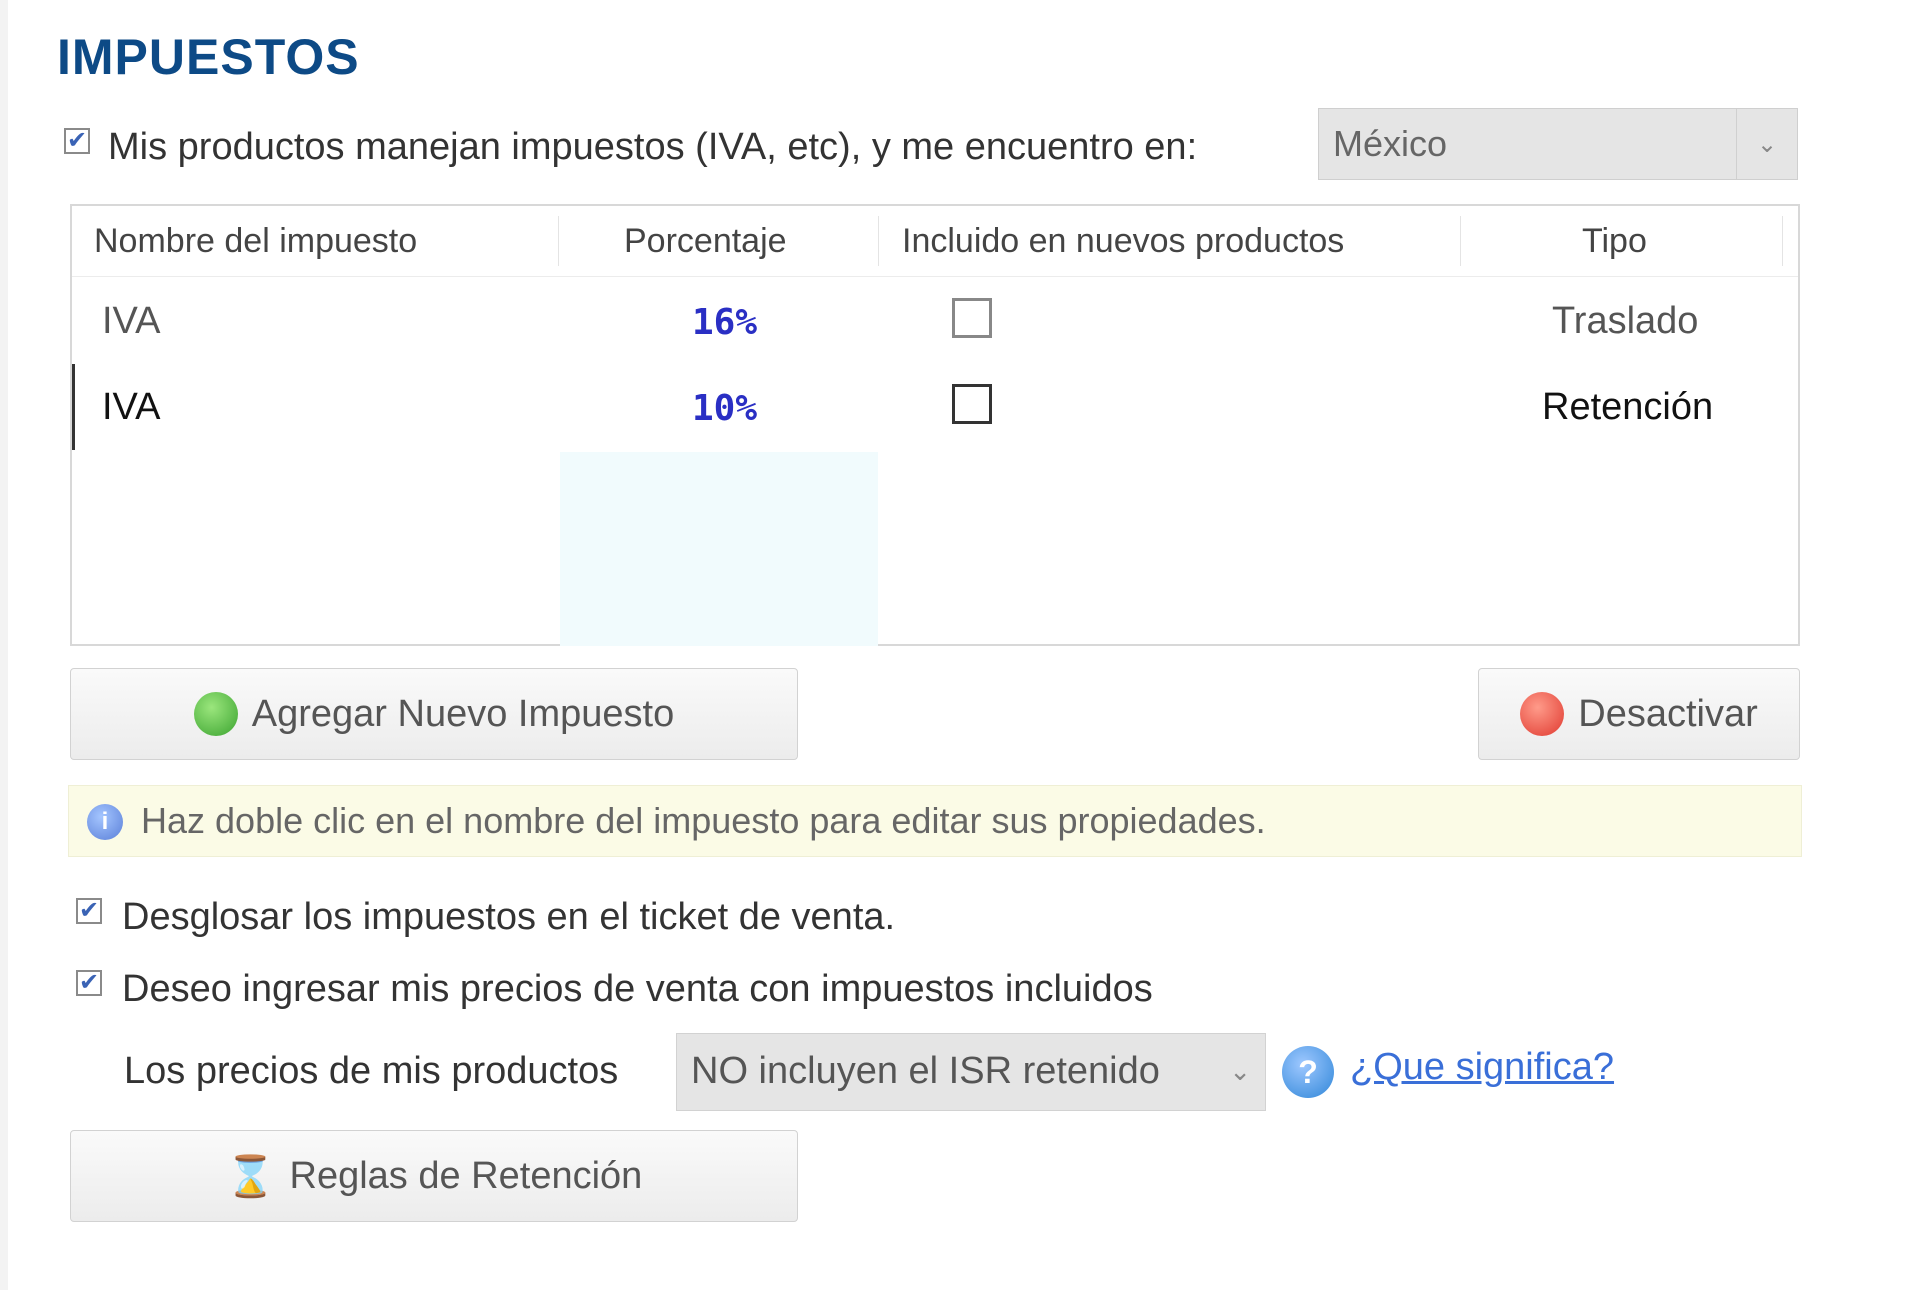  What do you see at coordinates (1628, 407) in the screenshot?
I see `tax-type: Retención` at bounding box center [1628, 407].